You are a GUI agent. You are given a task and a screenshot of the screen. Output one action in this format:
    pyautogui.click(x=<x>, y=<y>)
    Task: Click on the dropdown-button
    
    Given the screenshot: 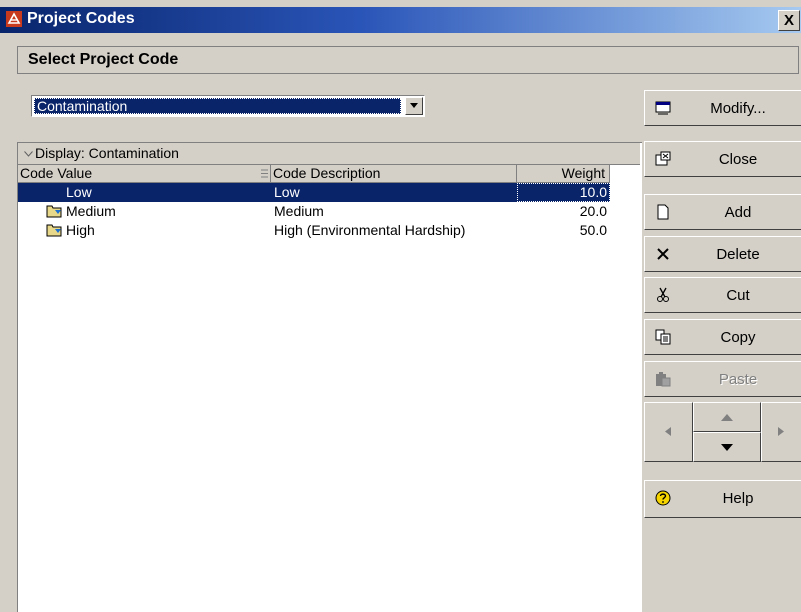 What is the action you would take?
    pyautogui.click(x=414, y=106)
    